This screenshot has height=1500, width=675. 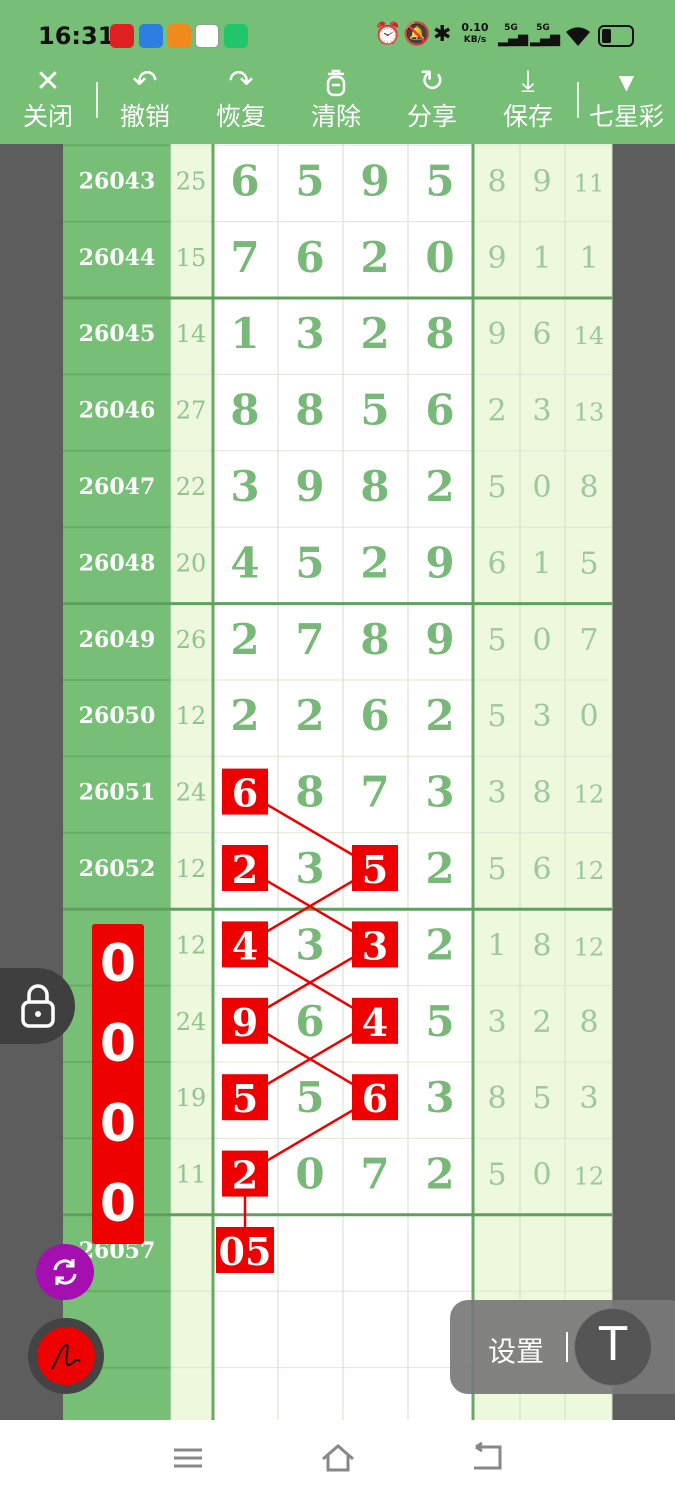 What do you see at coordinates (588, 640) in the screenshot?
I see `extra-number: 7` at bounding box center [588, 640].